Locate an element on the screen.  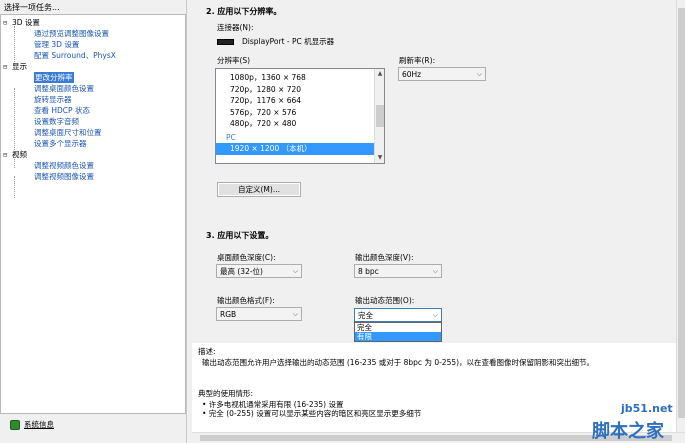
scroll-thumb is located at coordinates (380, 116).